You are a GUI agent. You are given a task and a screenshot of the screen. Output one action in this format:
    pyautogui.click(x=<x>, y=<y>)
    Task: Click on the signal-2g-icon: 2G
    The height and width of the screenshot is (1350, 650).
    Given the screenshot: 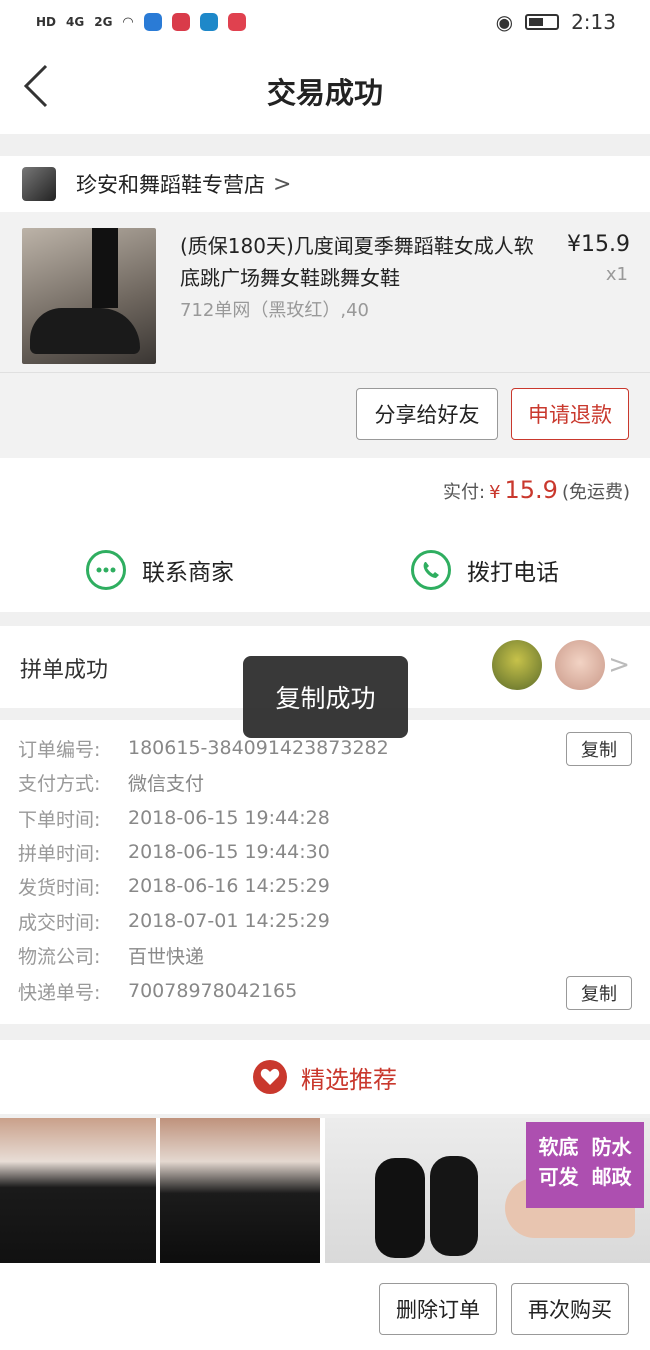 What is the action you would take?
    pyautogui.click(x=103, y=22)
    